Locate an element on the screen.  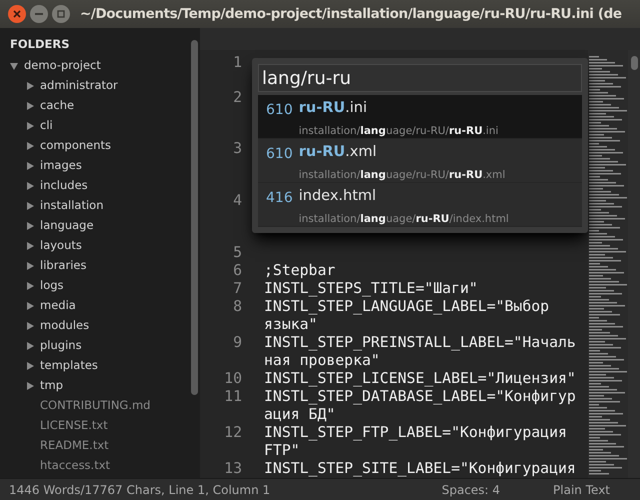
line-number: 9 is located at coordinates (237, 343).